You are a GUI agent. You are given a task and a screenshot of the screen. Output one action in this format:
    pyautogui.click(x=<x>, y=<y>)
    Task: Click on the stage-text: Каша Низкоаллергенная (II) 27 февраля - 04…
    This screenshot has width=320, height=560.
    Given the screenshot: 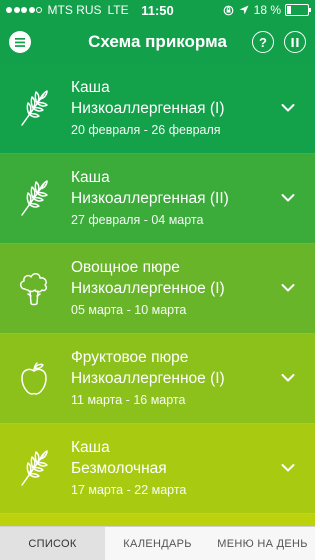 What is the action you would take?
    pyautogui.click(x=150, y=199)
    